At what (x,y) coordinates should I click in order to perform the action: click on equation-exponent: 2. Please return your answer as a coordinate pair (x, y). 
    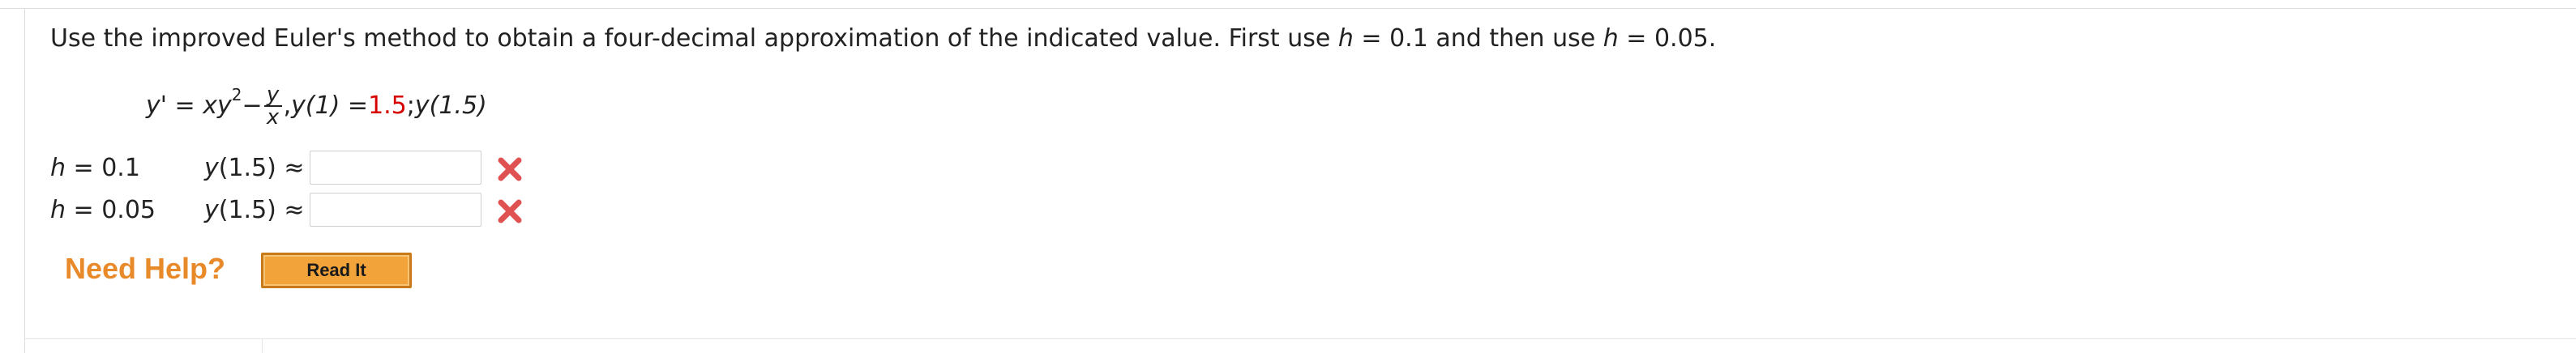
    Looking at the image, I should click on (236, 94).